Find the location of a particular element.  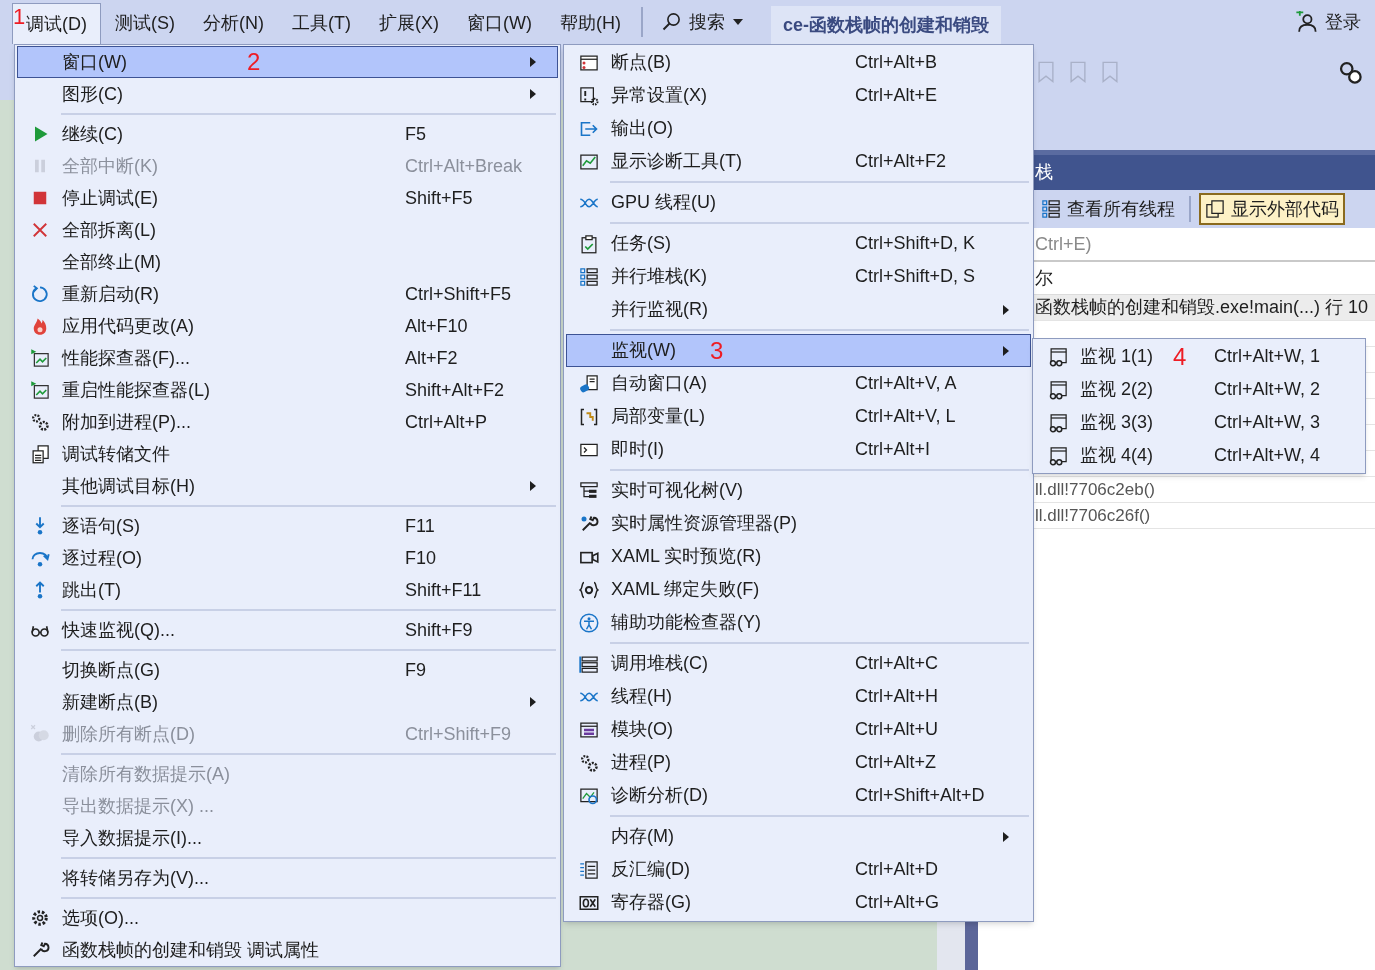

annotation-number: 2 is located at coordinates (254, 62).